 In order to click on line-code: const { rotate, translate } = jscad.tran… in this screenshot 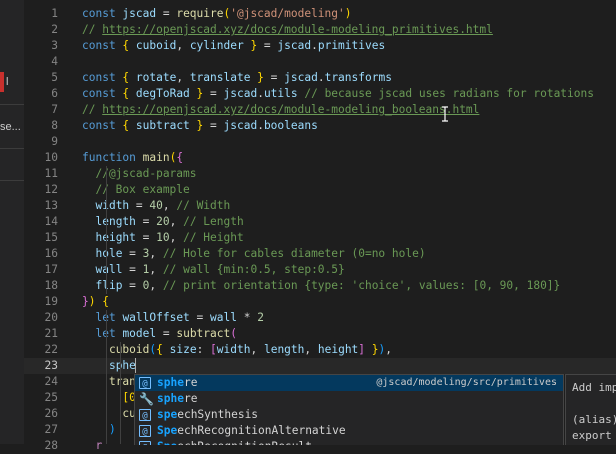, I will do `click(237, 78)`.